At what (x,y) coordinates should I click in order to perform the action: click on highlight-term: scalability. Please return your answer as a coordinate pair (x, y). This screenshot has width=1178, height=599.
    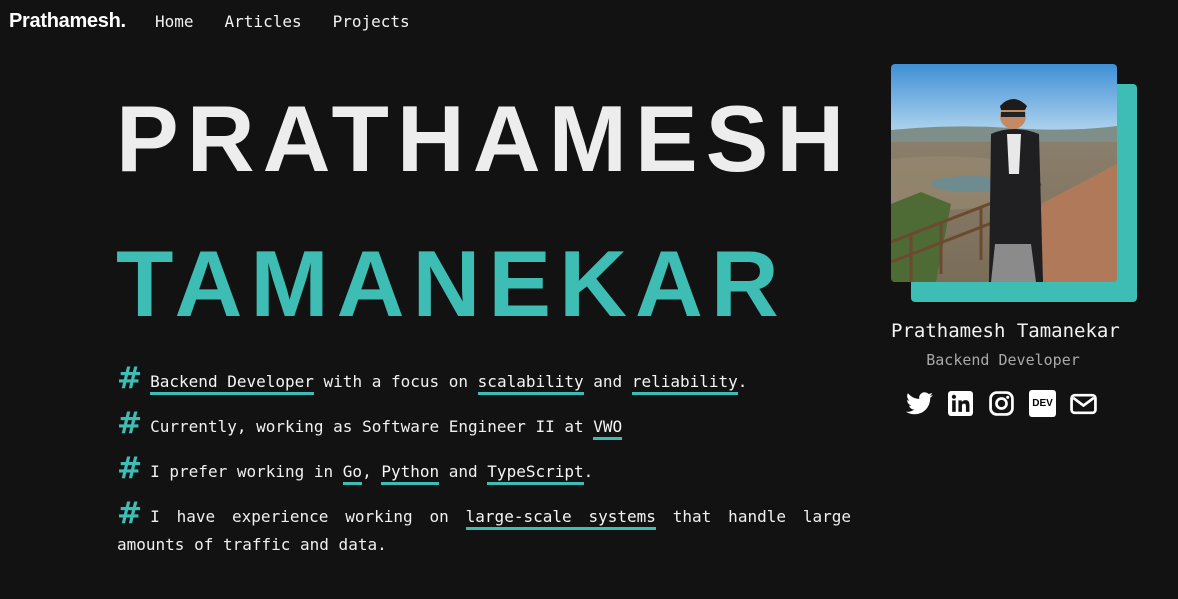
    Looking at the image, I should click on (530, 383).